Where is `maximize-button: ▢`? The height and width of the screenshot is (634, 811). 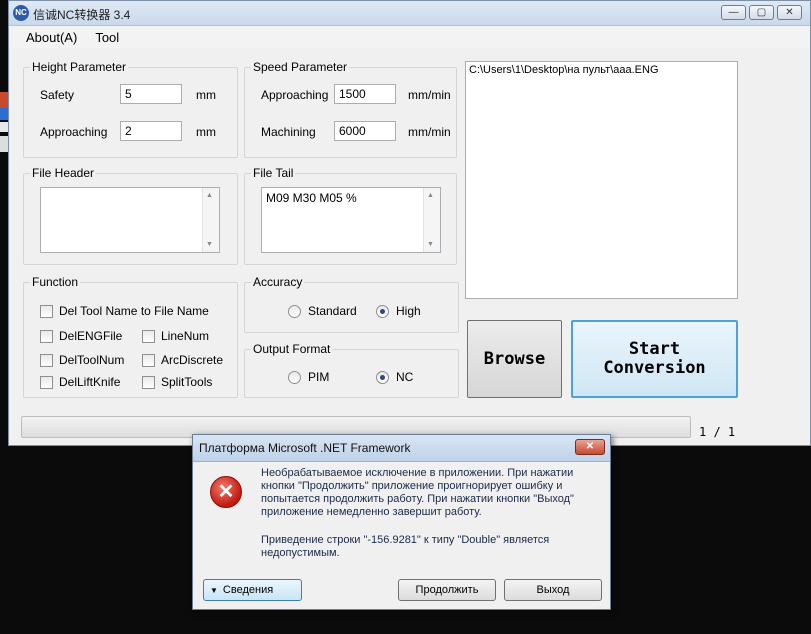
maximize-button: ▢ is located at coordinates (761, 12).